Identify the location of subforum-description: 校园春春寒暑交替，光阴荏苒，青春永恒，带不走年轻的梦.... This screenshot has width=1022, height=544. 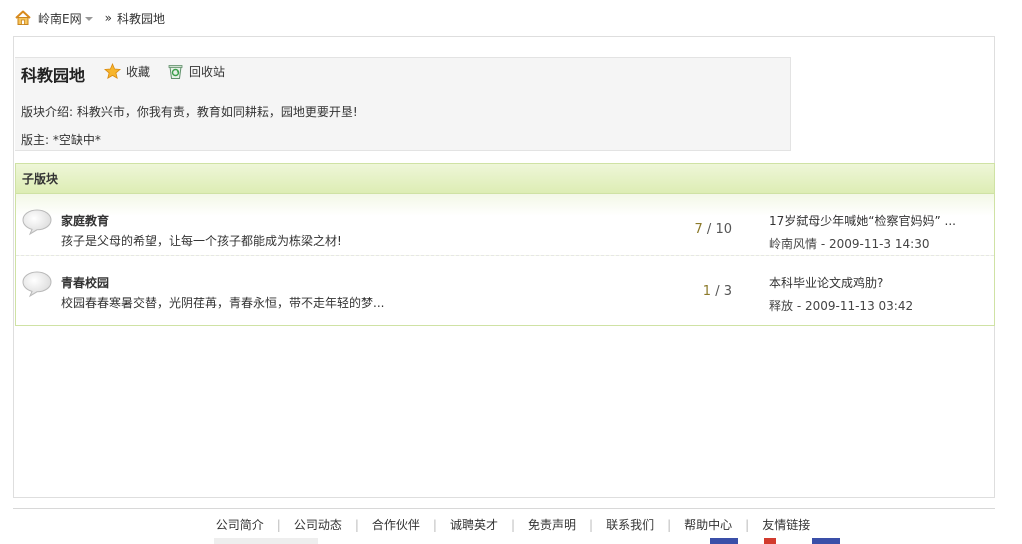
(223, 303).